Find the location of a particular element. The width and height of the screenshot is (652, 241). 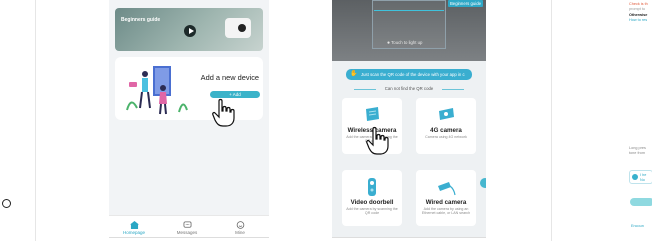

device-name: Video doorbell is located at coordinates (372, 202).